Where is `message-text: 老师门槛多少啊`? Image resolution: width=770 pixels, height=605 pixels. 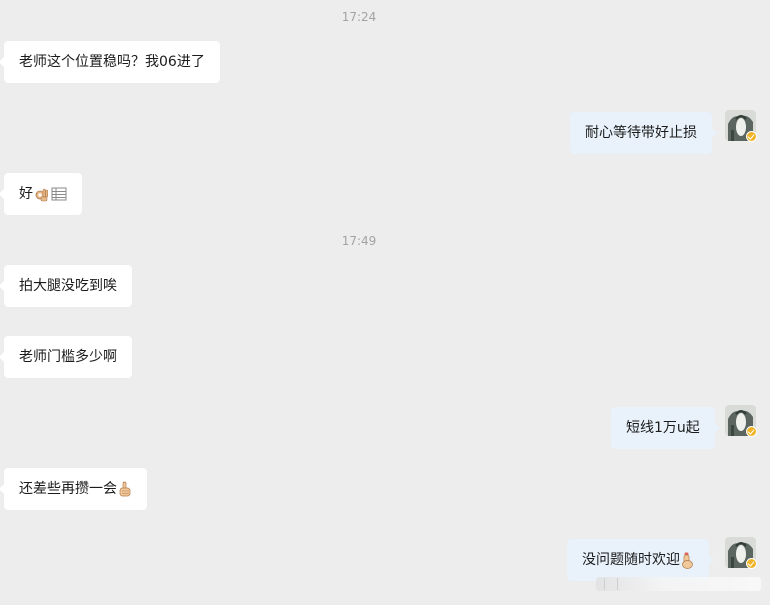
message-text: 老师门槛多少啊 is located at coordinates (68, 357).